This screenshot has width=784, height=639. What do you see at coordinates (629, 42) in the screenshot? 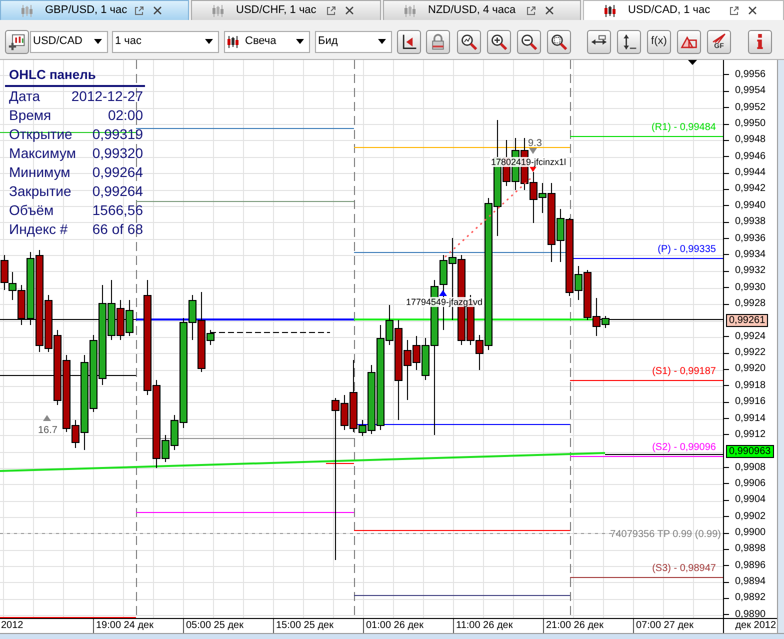
I see `scale-button` at bounding box center [629, 42].